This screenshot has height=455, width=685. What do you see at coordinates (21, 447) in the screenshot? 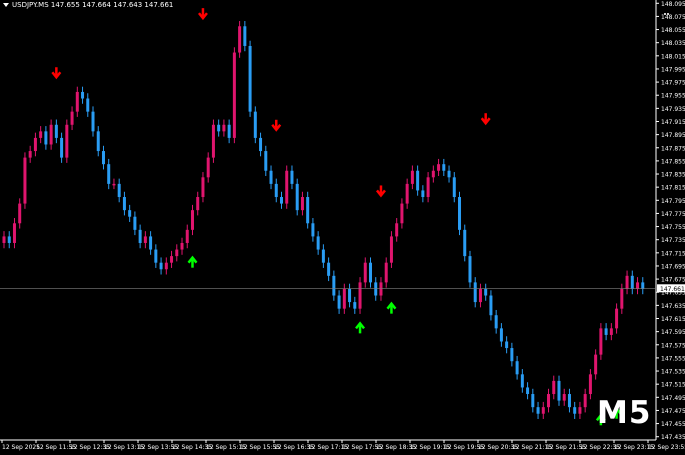
I see `x-tick-label: 12 Sep 2025` at bounding box center [21, 447].